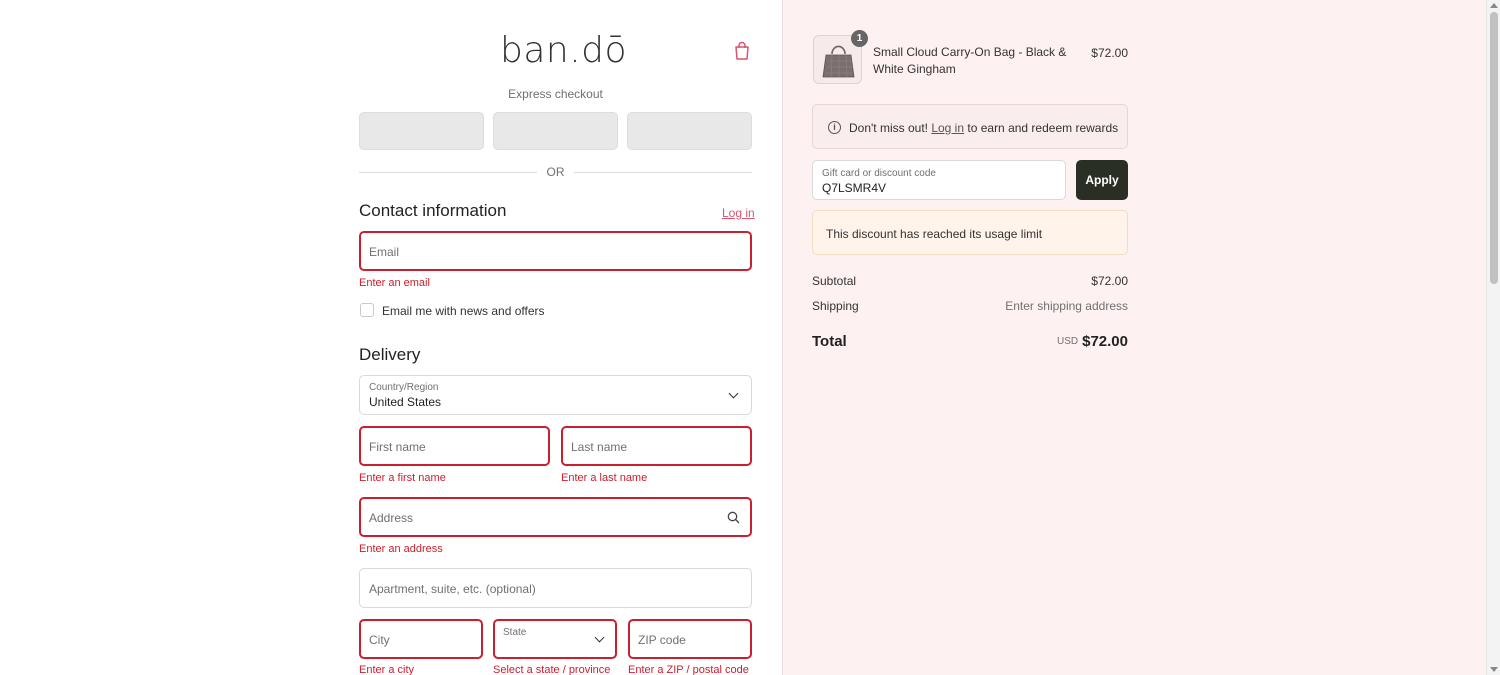 The height and width of the screenshot is (675, 1500). I want to click on product-price: $72.00, so click(1109, 53).